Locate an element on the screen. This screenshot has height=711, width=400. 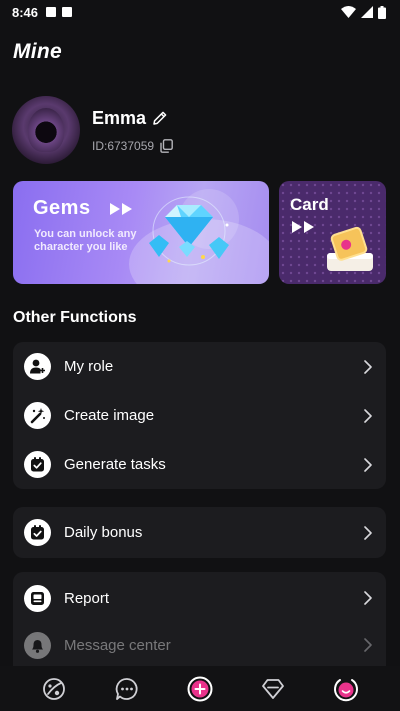
copy-icon is located at coordinates (166, 145).